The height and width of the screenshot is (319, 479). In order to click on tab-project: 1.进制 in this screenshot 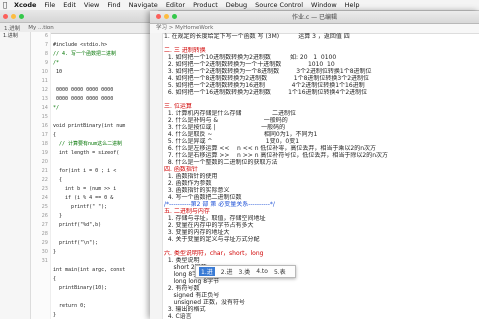, I will do `click(12, 28)`.